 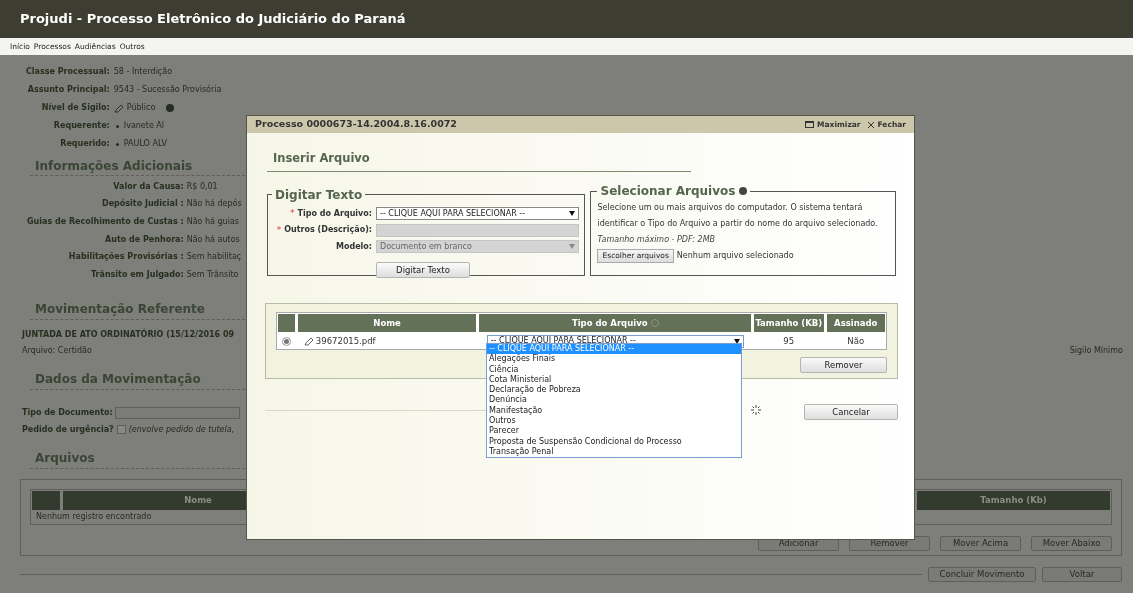 What do you see at coordinates (982, 574) in the screenshot?
I see `action-button: Concluir Movimento` at bounding box center [982, 574].